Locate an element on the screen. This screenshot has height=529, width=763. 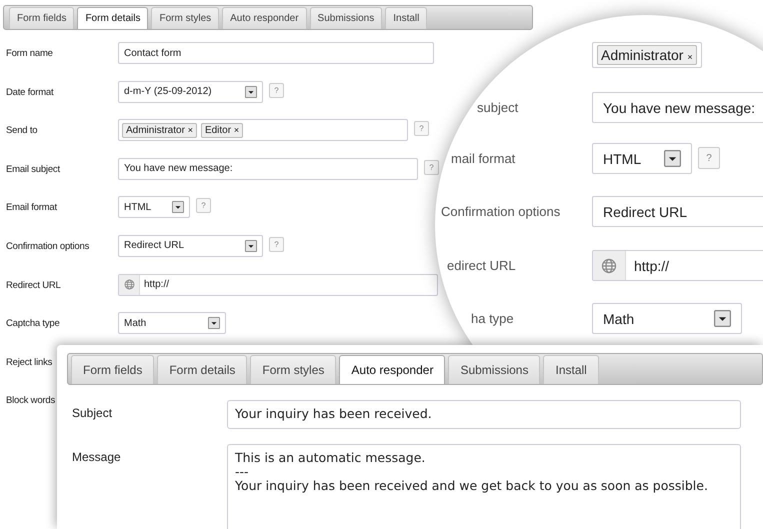
select-field: d-m-Y (25-09-2012) is located at coordinates (190, 91).